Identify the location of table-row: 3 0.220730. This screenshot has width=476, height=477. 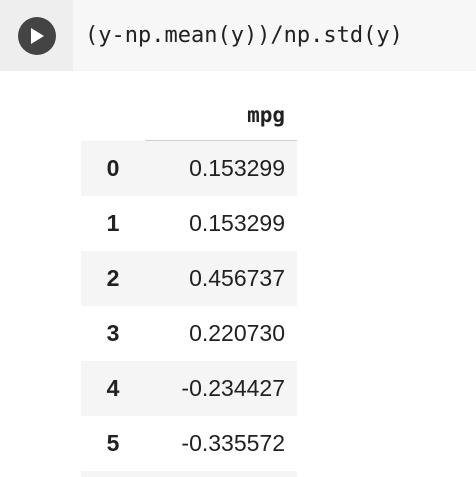
(189, 333).